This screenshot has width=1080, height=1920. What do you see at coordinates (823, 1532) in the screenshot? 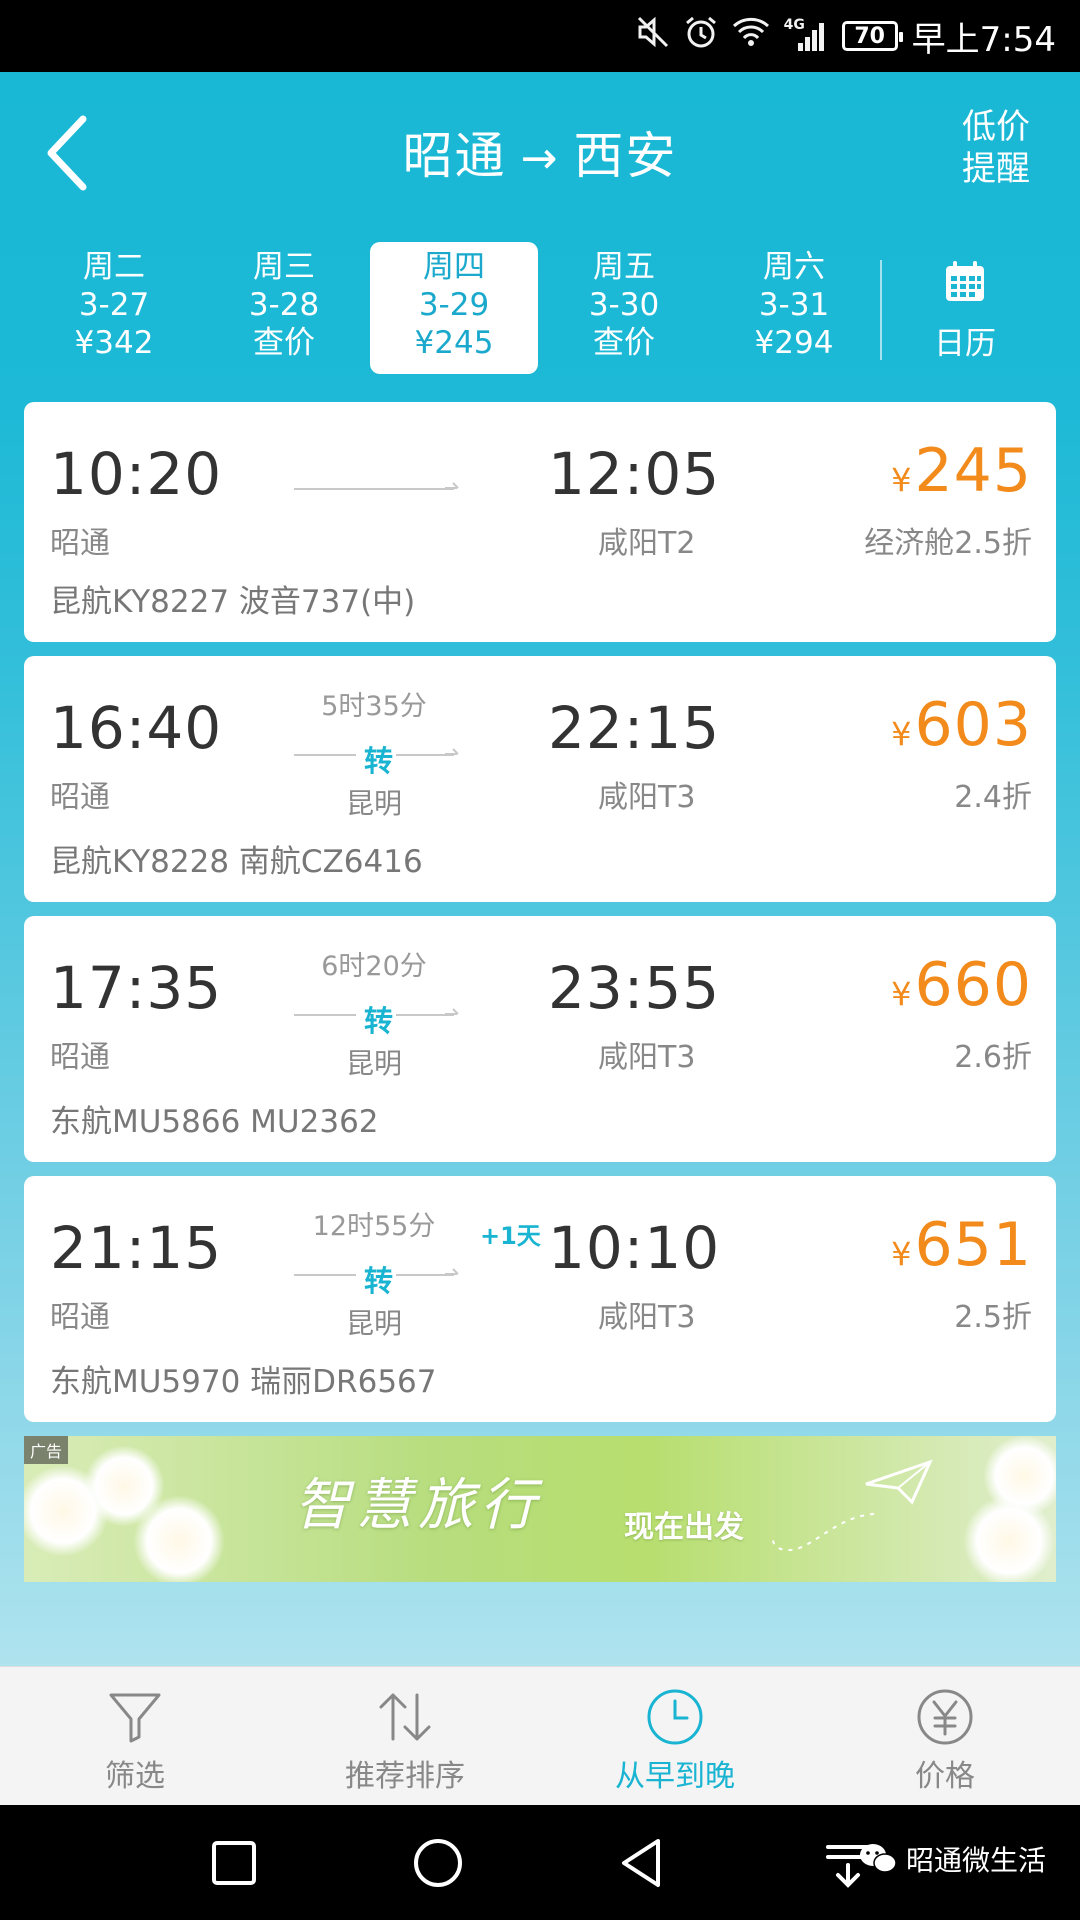
I see `dotted-path-decoration` at bounding box center [823, 1532].